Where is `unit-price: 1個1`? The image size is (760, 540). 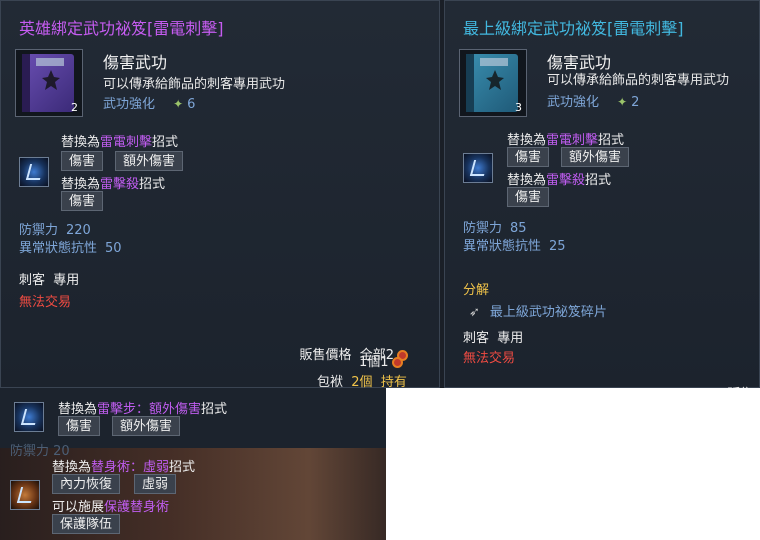 unit-price: 1個1 is located at coordinates (381, 360).